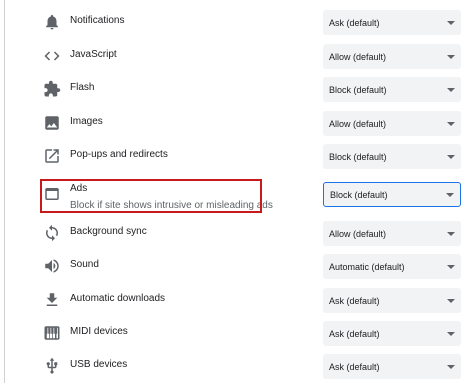 This screenshot has width=474, height=383. I want to click on sync-icon, so click(52, 233).